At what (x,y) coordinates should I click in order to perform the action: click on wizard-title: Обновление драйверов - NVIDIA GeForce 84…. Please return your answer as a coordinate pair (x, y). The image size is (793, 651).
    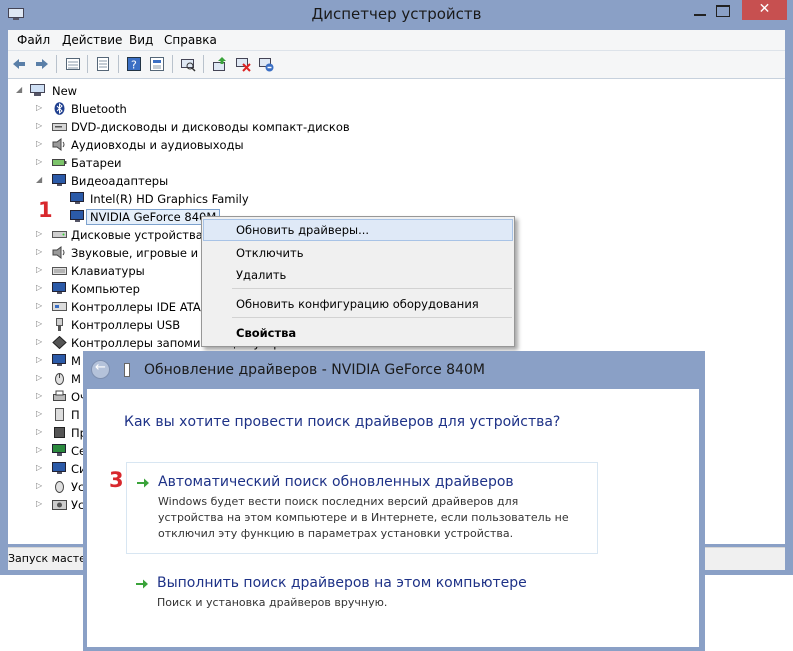
    Looking at the image, I should click on (314, 370).